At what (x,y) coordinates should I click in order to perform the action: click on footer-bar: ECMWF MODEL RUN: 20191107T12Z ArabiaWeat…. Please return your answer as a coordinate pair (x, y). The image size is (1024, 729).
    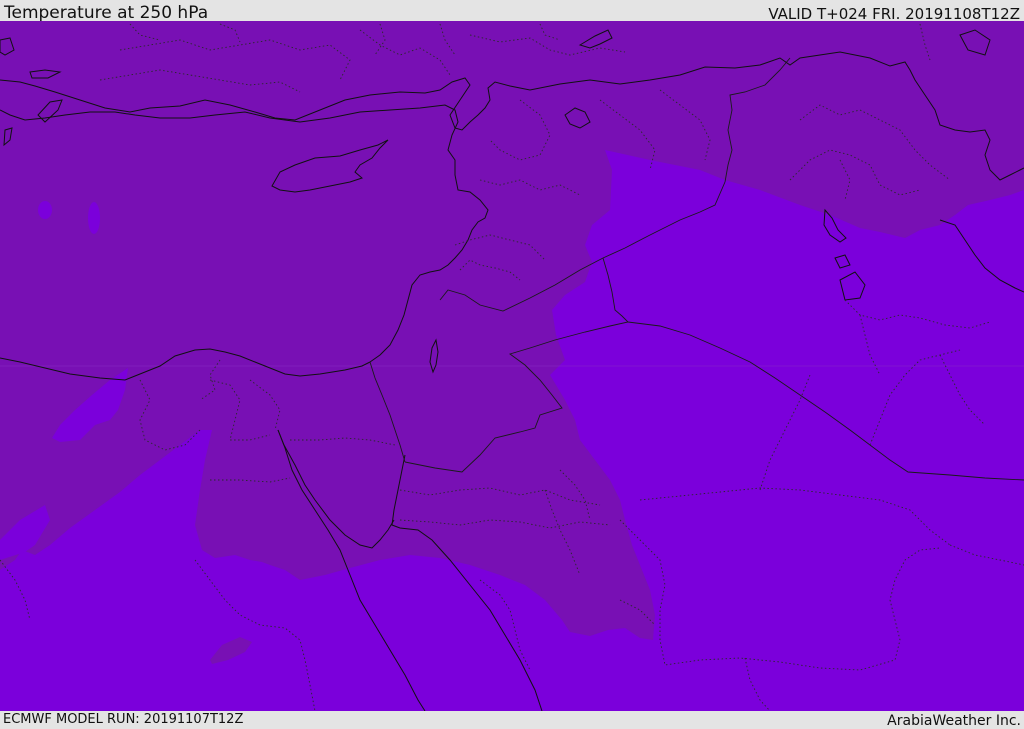
    Looking at the image, I should click on (512, 720).